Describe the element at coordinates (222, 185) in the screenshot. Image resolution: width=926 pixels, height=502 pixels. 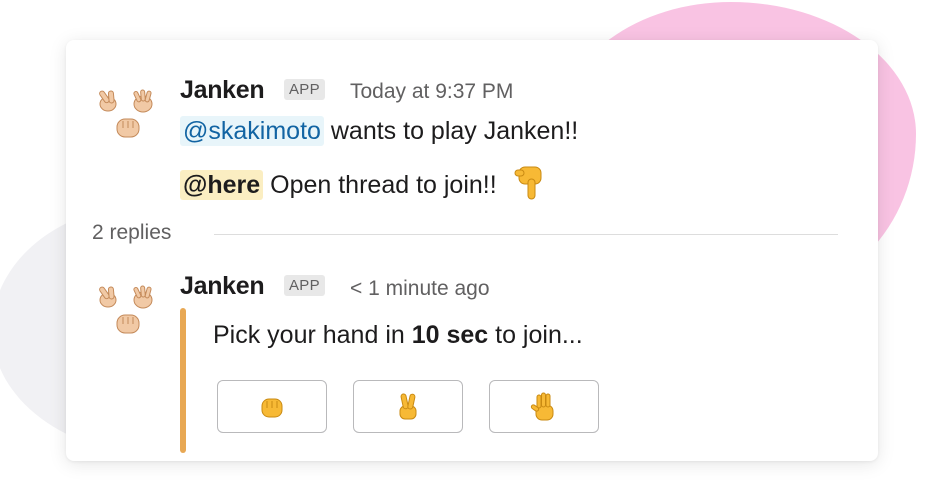
I see `here-mention: @here` at that location.